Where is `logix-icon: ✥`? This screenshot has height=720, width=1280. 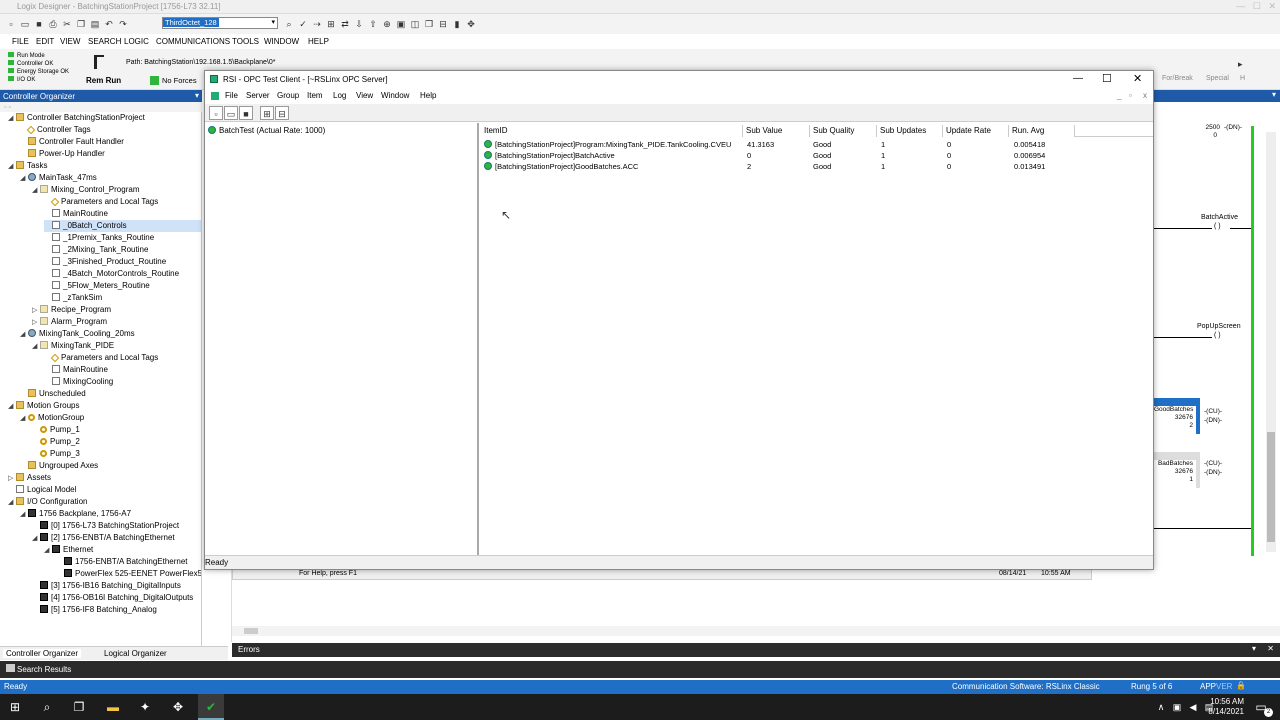
logix-icon: ✥ is located at coordinates (178, 707).